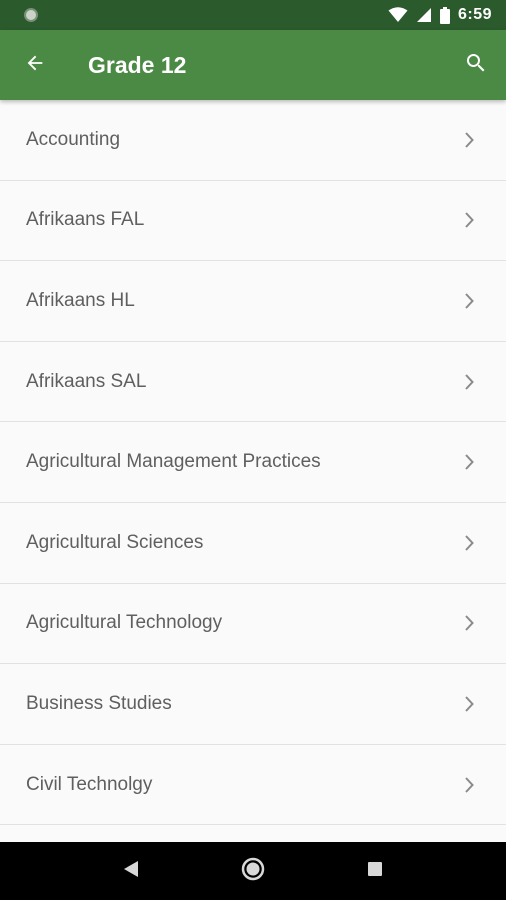  Describe the element at coordinates (253, 221) in the screenshot. I see `list-item: Afrikaans FAL` at that location.